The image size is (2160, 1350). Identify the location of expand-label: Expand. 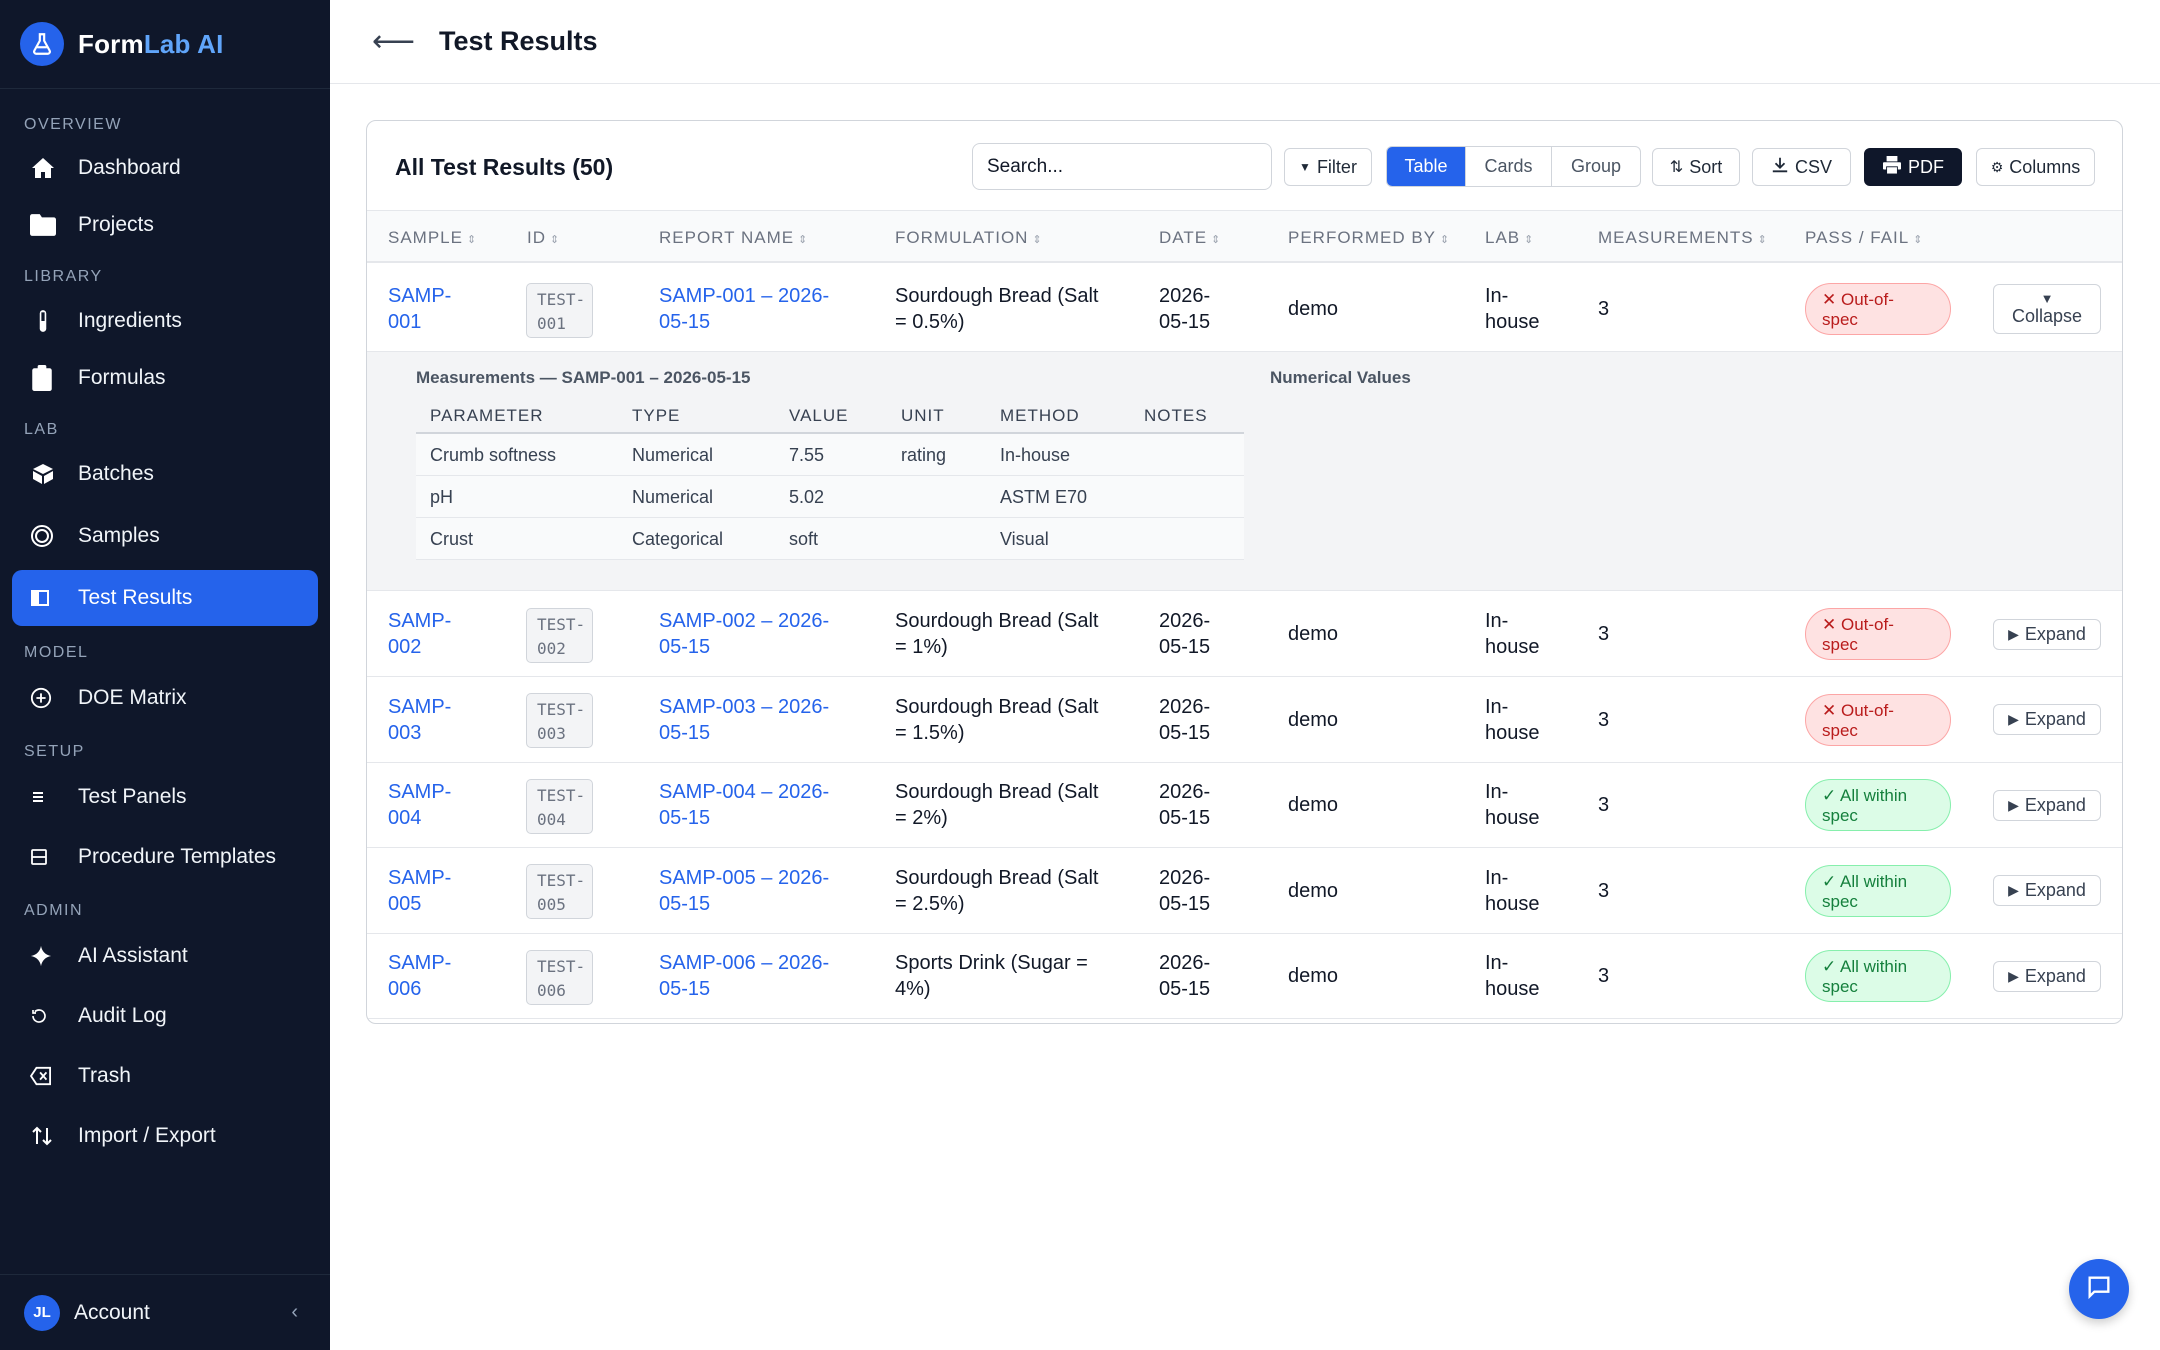
(2055, 719).